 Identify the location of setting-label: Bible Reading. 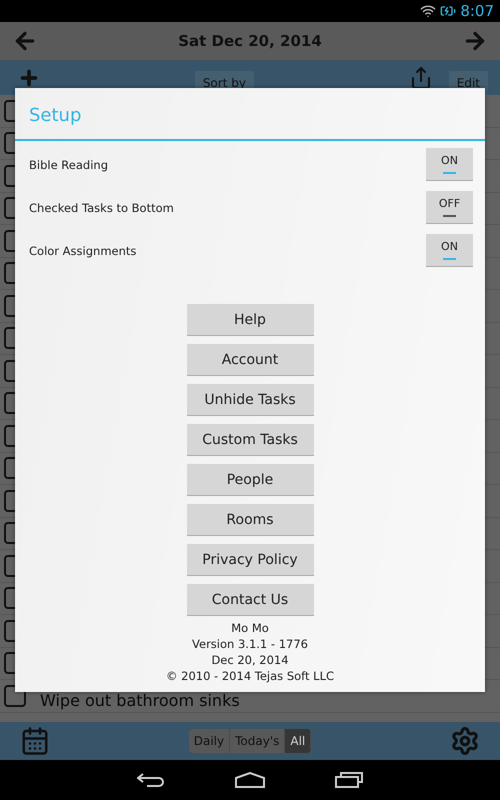
(68, 165).